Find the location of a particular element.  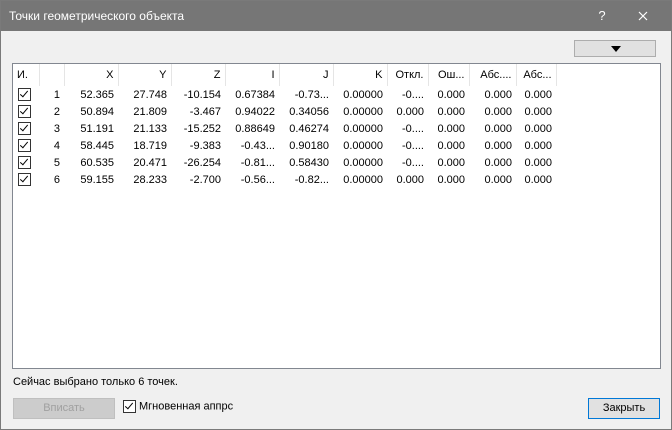

table-cell-z: -3.467 is located at coordinates (205, 111).